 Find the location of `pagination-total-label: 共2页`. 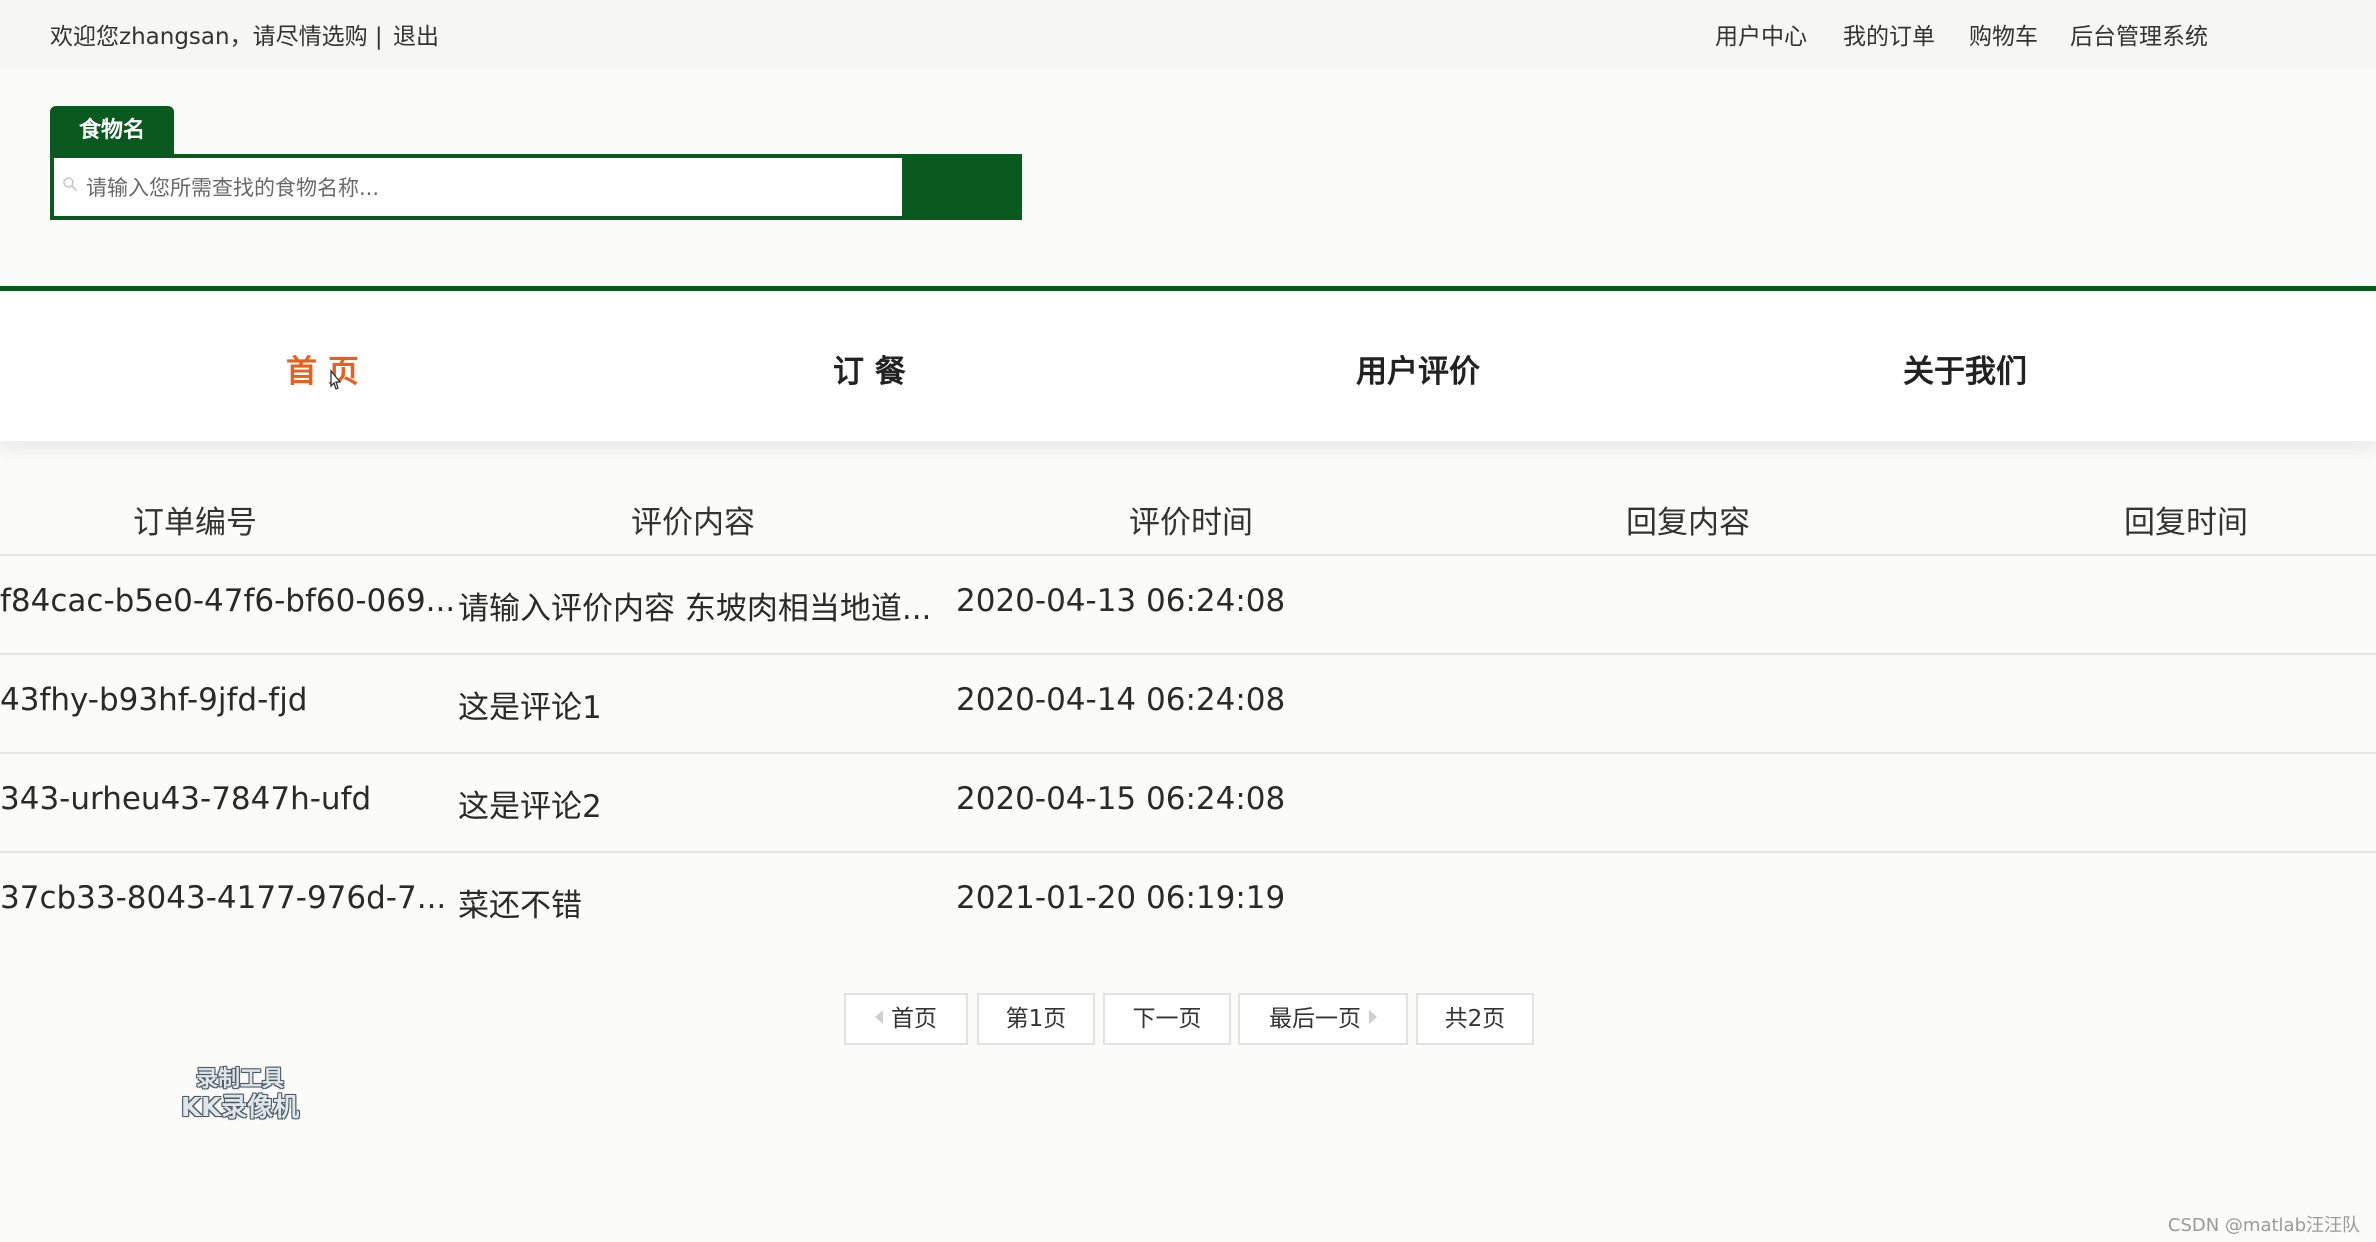

pagination-total-label: 共2页 is located at coordinates (1475, 1019).